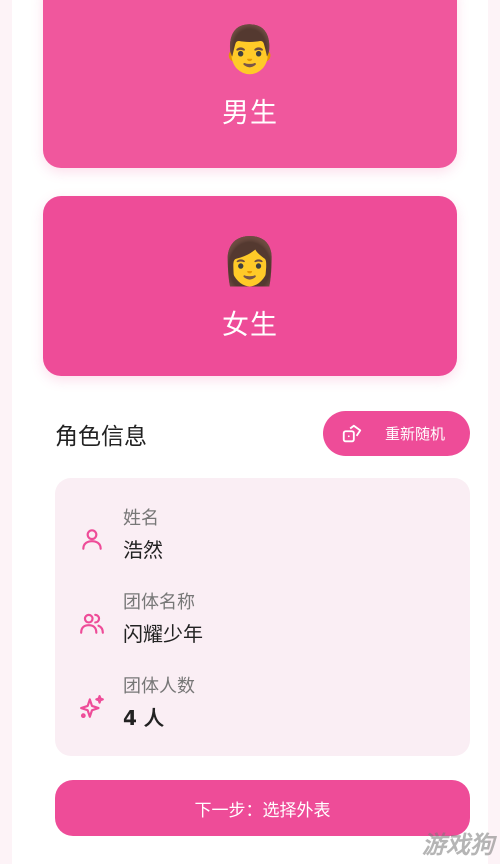 The height and width of the screenshot is (864, 500). Describe the element at coordinates (262, 623) in the screenshot. I see `info-row-group-name: 团体名称 闪耀少年` at that location.